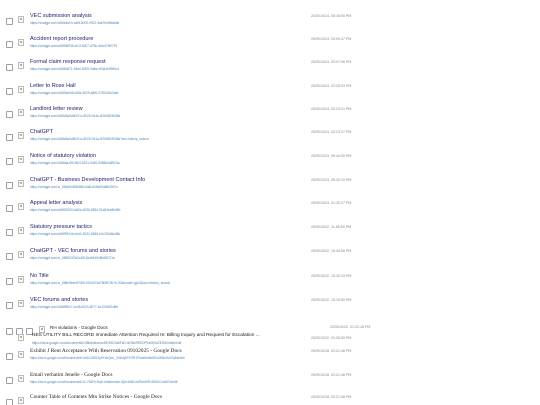 The height and width of the screenshot is (405, 540). I want to click on history-date: 2025/10/18, 02:21:08 PM, so click(331, 397).